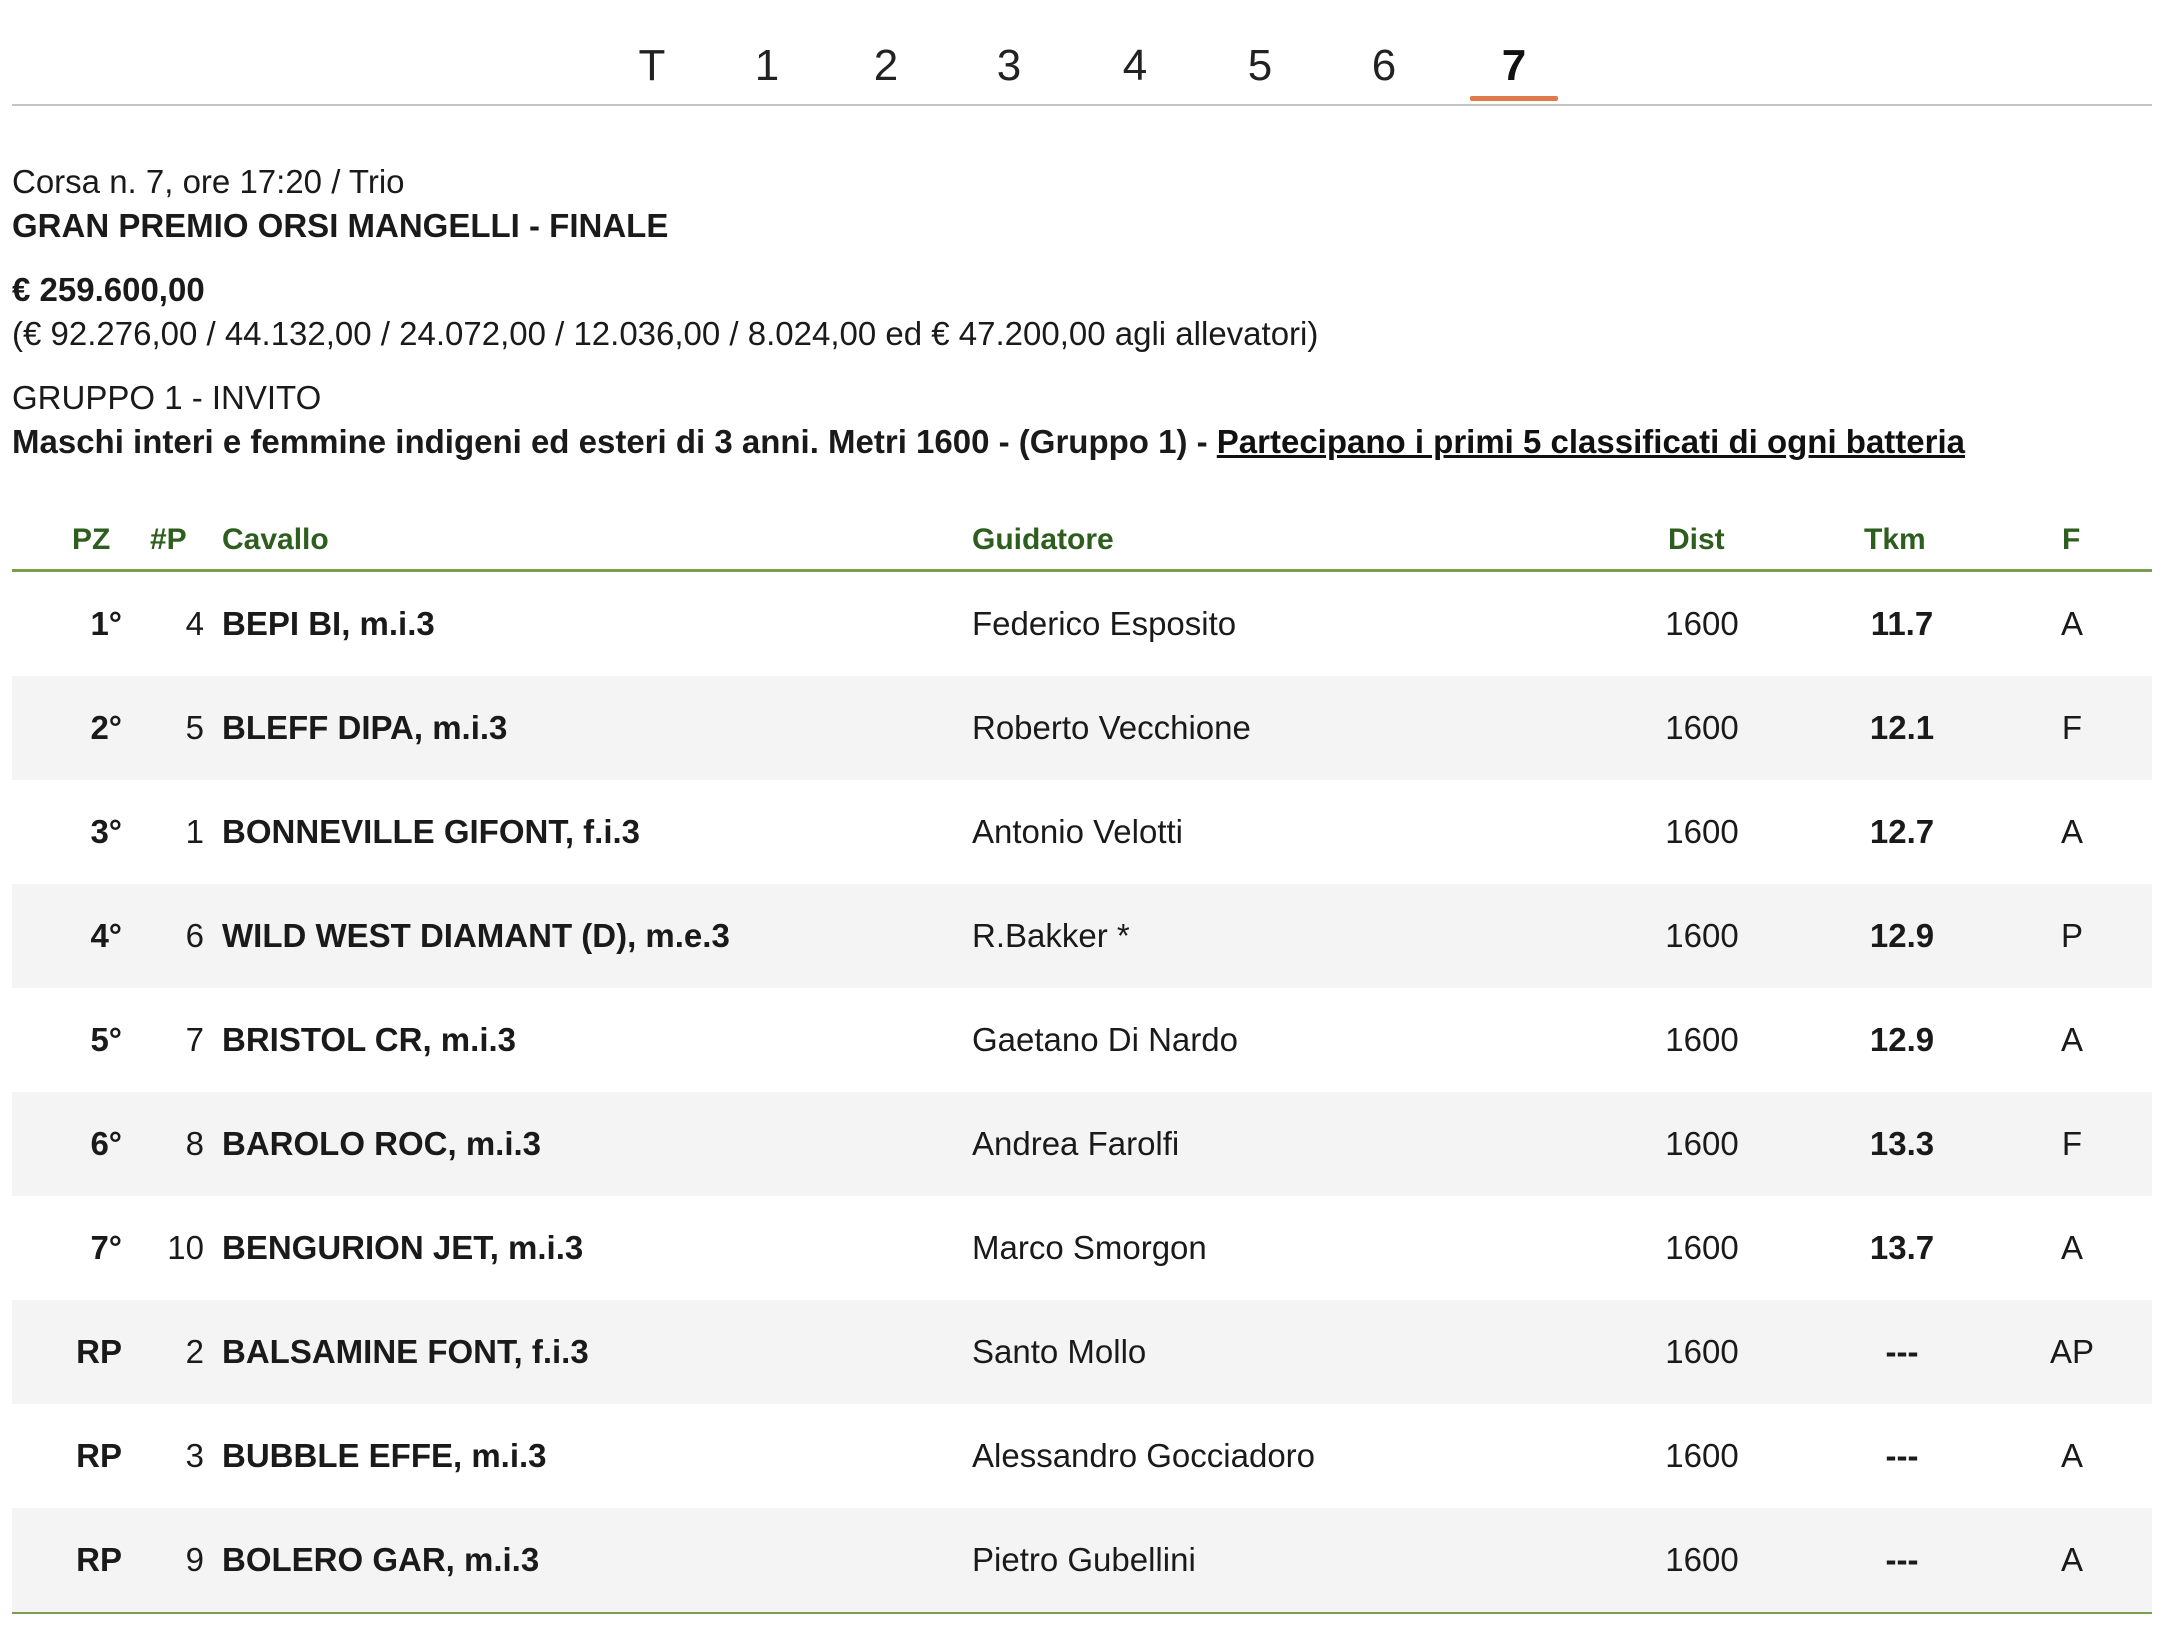 This screenshot has height=1626, width=2166. I want to click on cell-driver: Pietro Gubellini, so click(1084, 1559).